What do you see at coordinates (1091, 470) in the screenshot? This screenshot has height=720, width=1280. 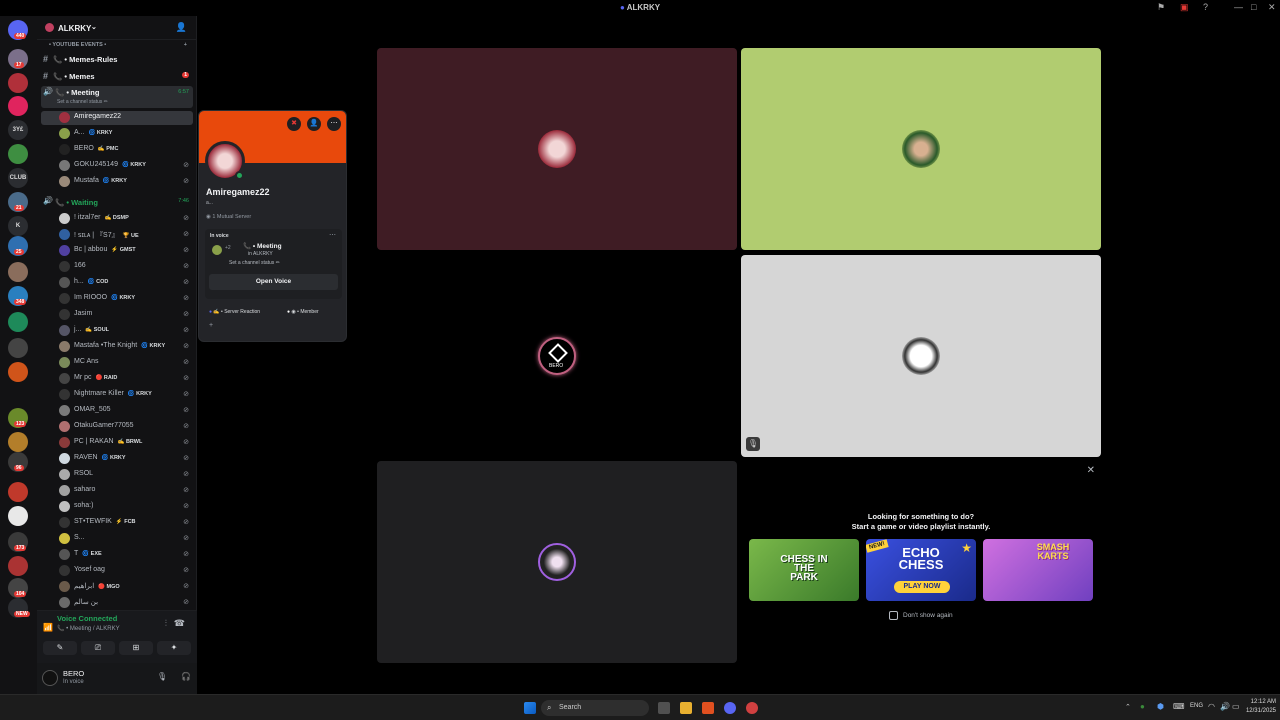 I see `close-icon: ✕` at bounding box center [1091, 470].